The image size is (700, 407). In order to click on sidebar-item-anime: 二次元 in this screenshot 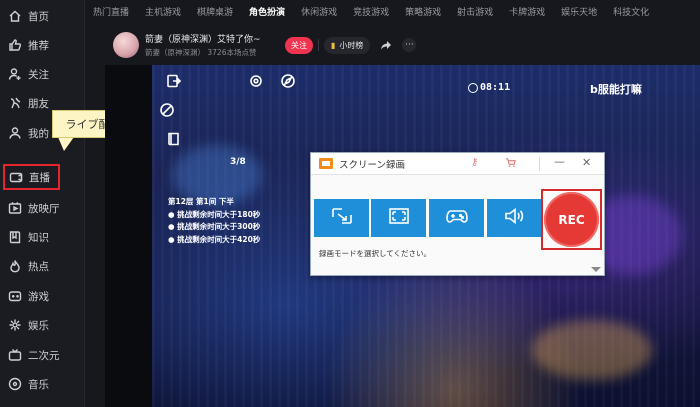, I will do `click(42, 355)`.